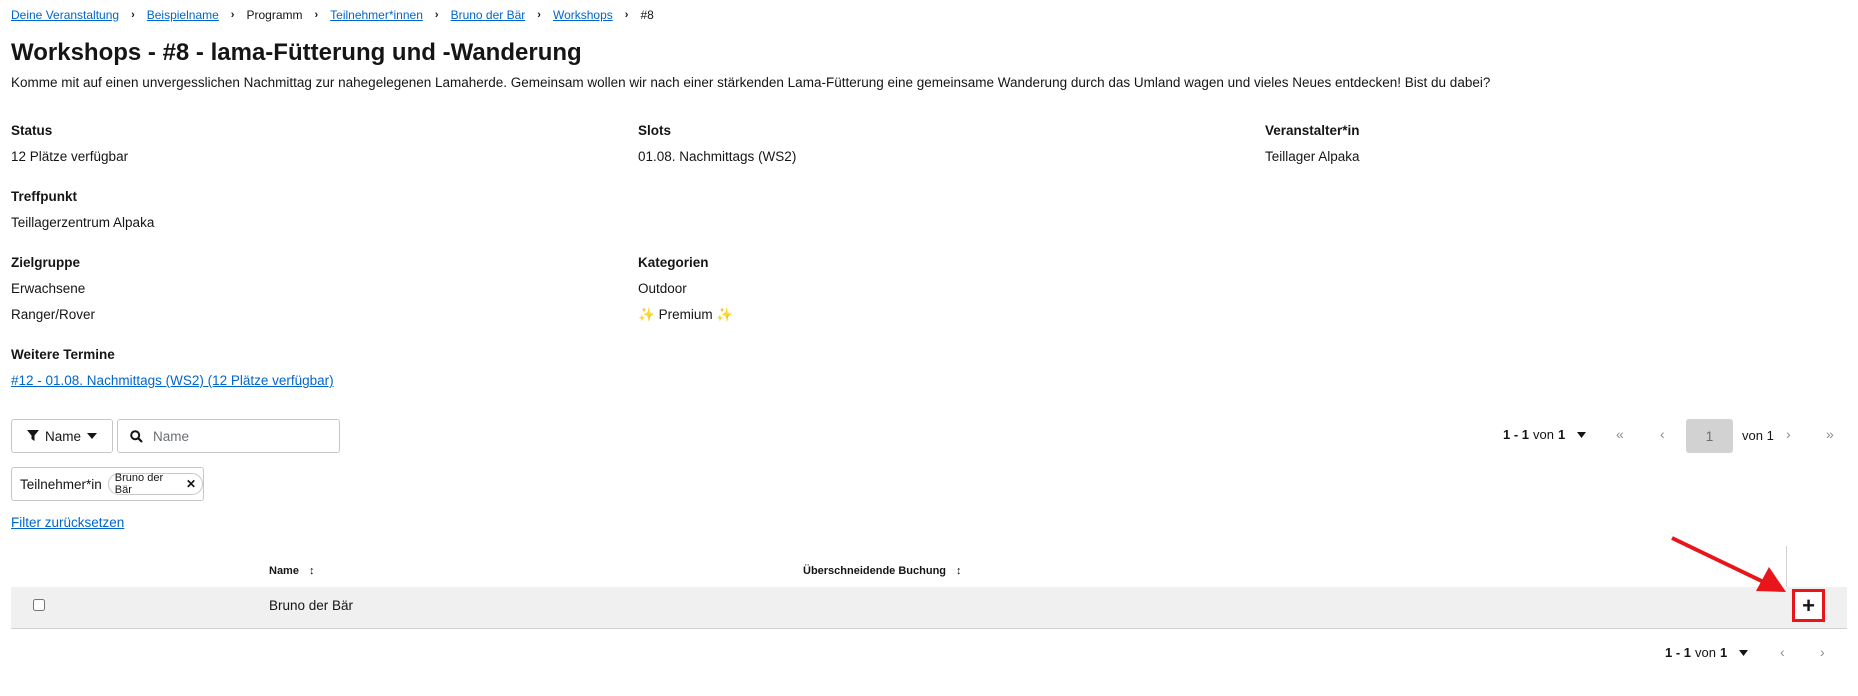 The width and height of the screenshot is (1858, 696). What do you see at coordinates (1808, 605) in the screenshot?
I see `add-booking-button: +` at bounding box center [1808, 605].